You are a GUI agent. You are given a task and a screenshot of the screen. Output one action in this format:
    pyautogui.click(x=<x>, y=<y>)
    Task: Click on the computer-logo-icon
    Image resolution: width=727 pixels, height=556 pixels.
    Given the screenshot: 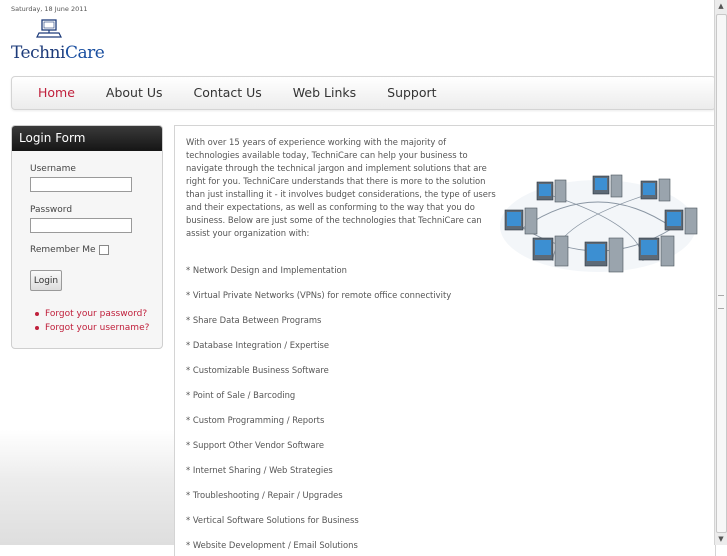 What is the action you would take?
    pyautogui.click(x=49, y=28)
    